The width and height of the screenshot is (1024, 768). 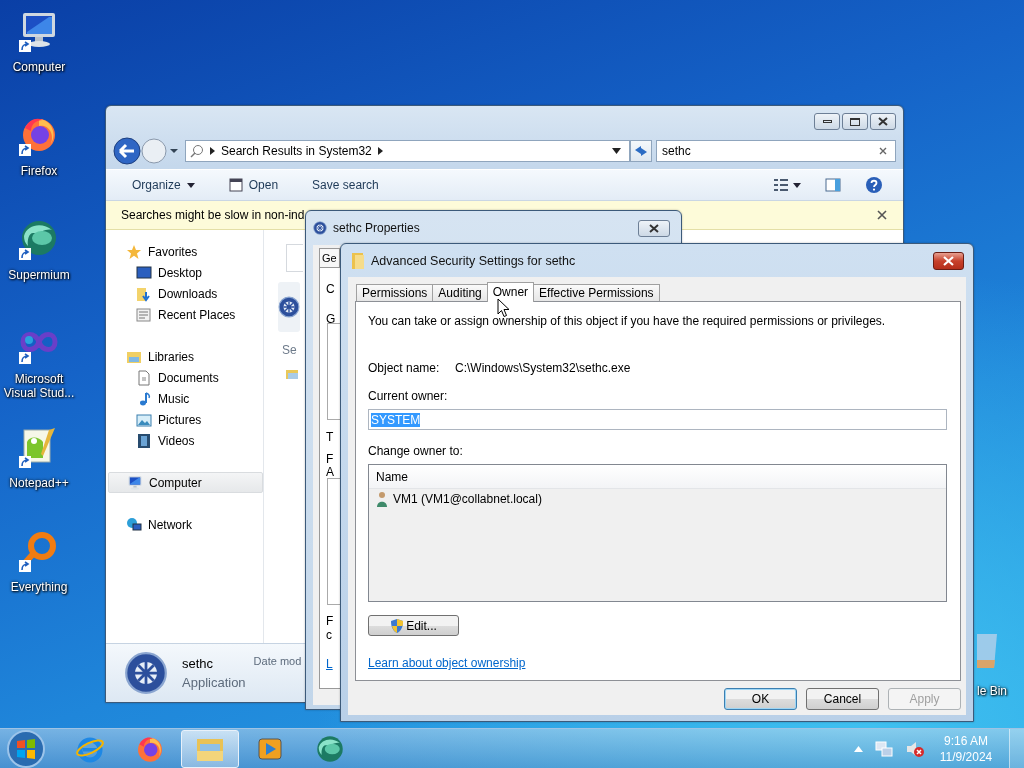 I want to click on nav-item: Music, so click(x=185, y=398).